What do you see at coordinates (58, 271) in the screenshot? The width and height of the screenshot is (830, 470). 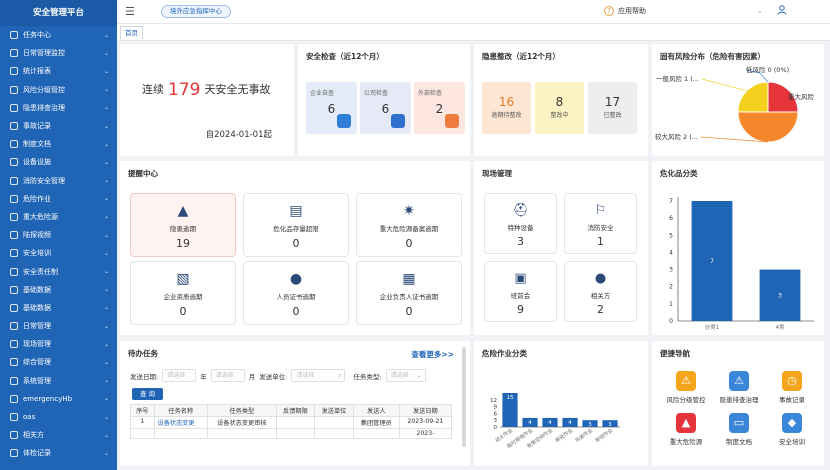 I see `sidebar-item: 安全责任制 ⌄` at bounding box center [58, 271].